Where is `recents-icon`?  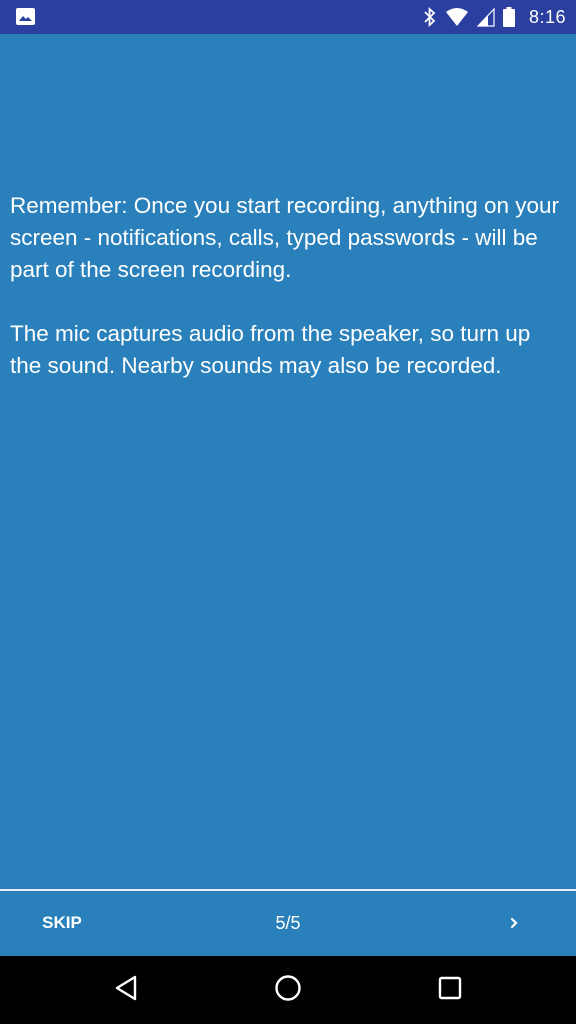 recents-icon is located at coordinates (450, 990).